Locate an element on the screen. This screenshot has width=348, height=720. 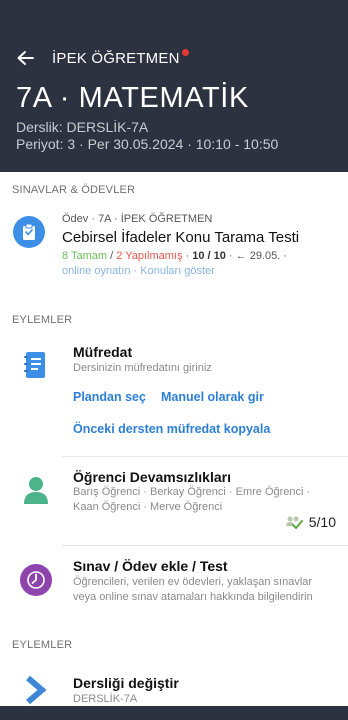
actions-section-label-2: EYLEMLER is located at coordinates (42, 645).